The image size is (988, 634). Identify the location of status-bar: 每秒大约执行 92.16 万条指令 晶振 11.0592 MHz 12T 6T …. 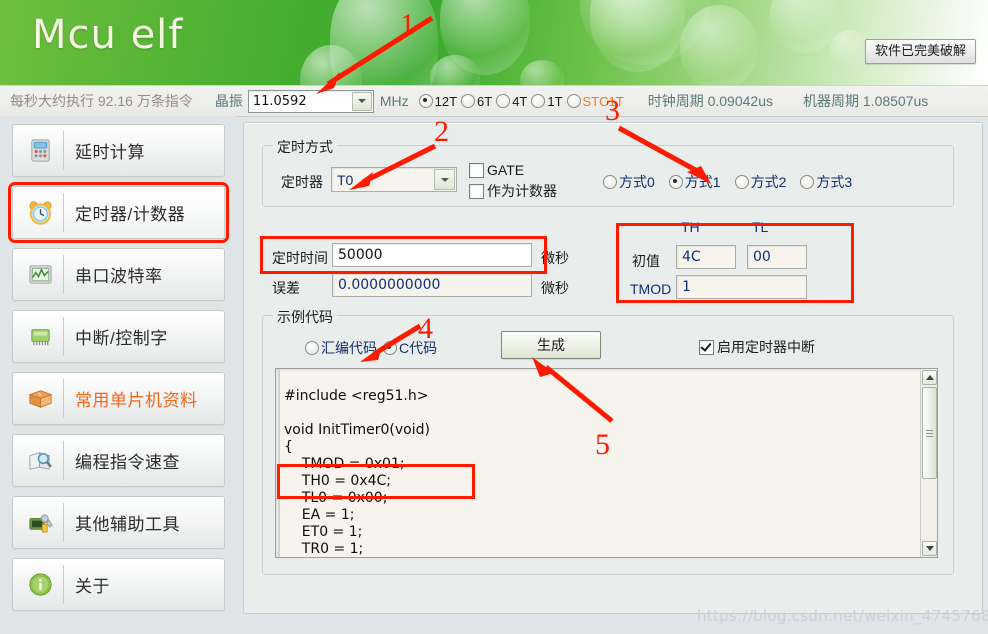
(494, 101).